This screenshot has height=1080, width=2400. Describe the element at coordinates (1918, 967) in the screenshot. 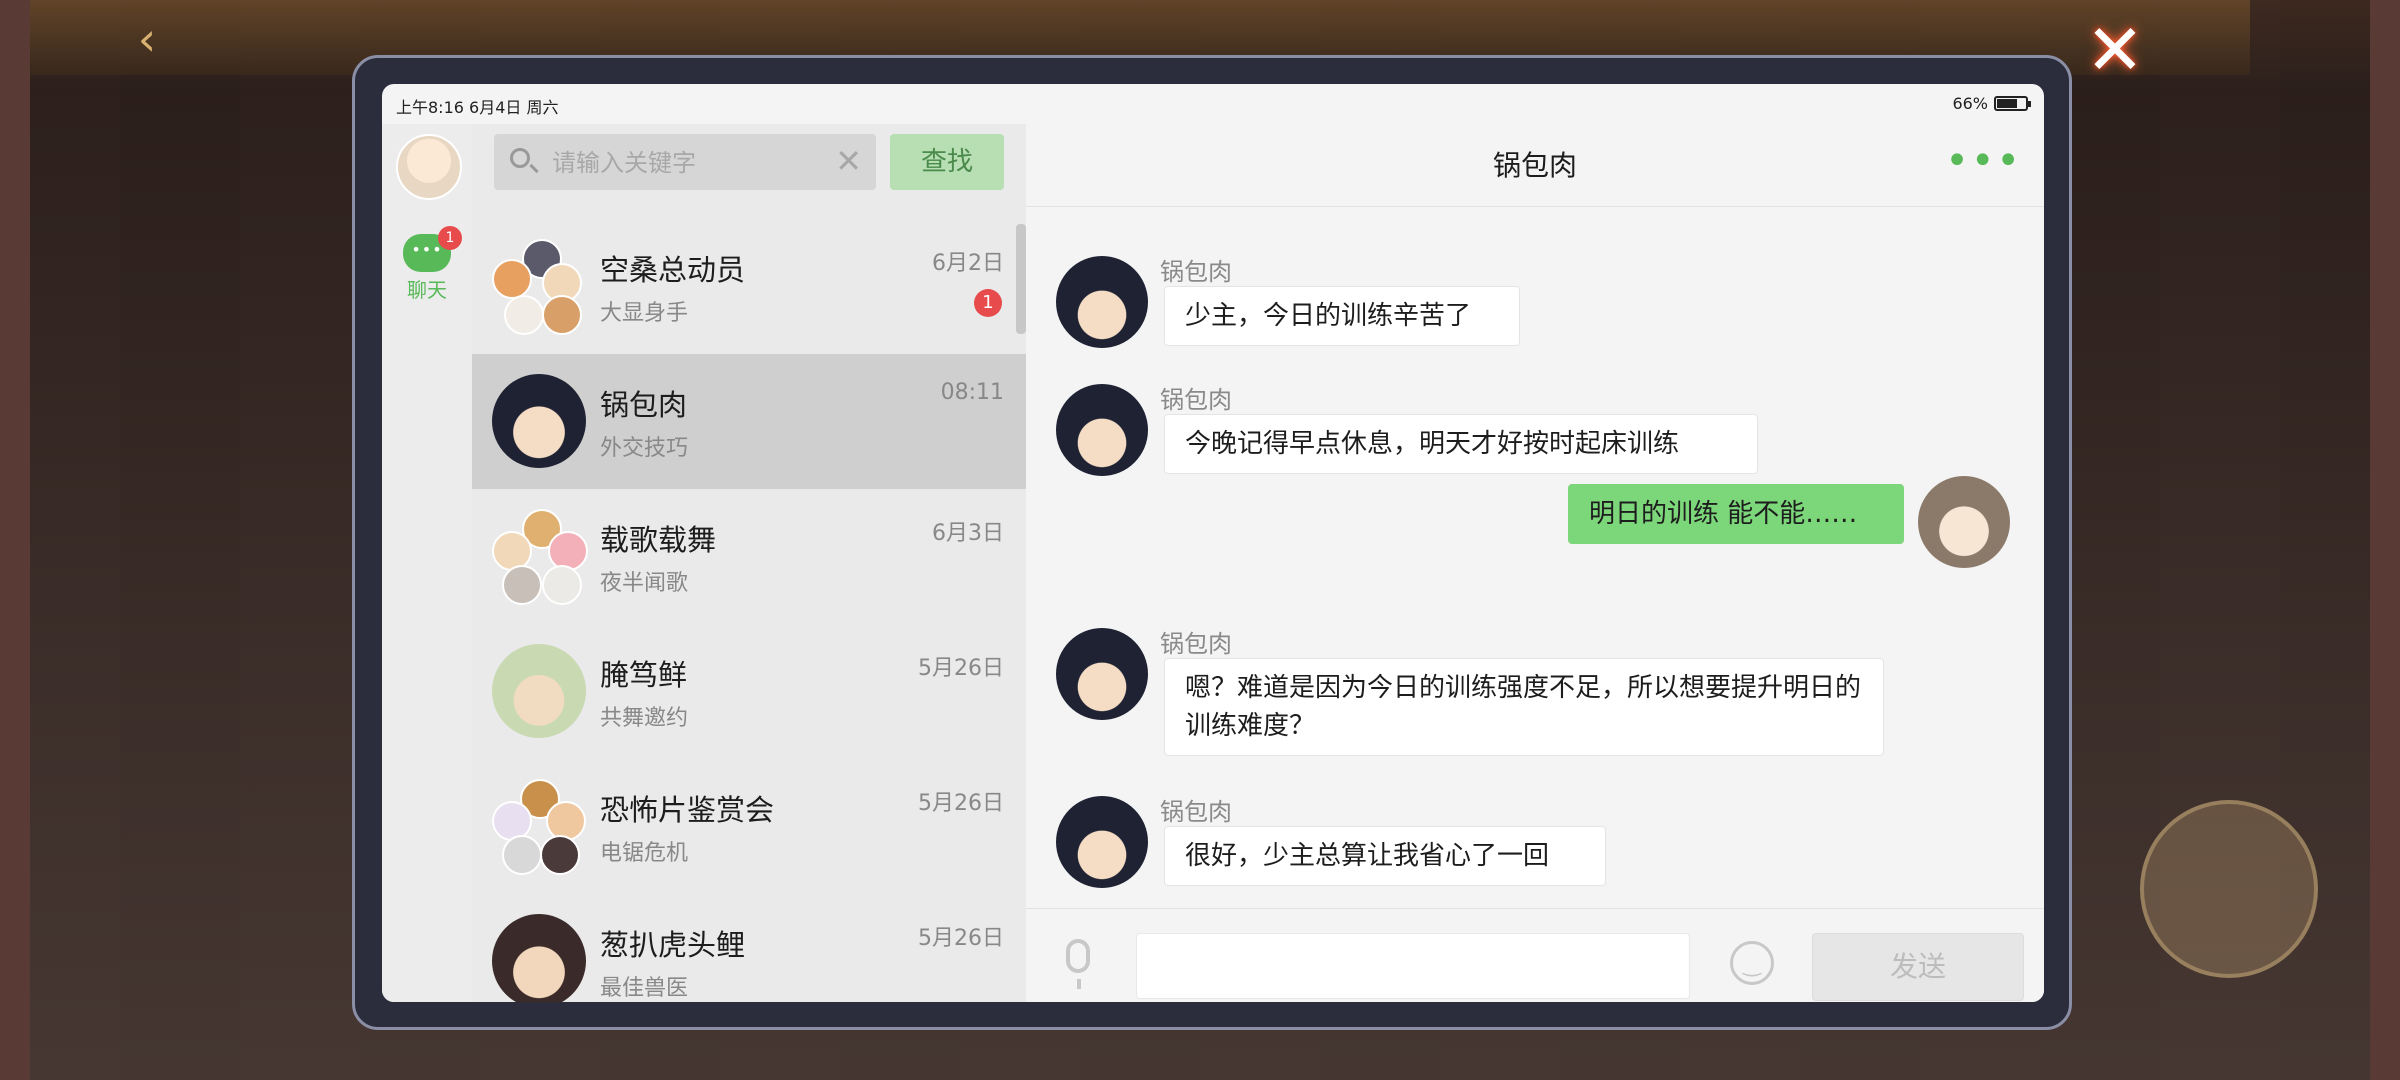

I see `send-button: 发送` at that location.